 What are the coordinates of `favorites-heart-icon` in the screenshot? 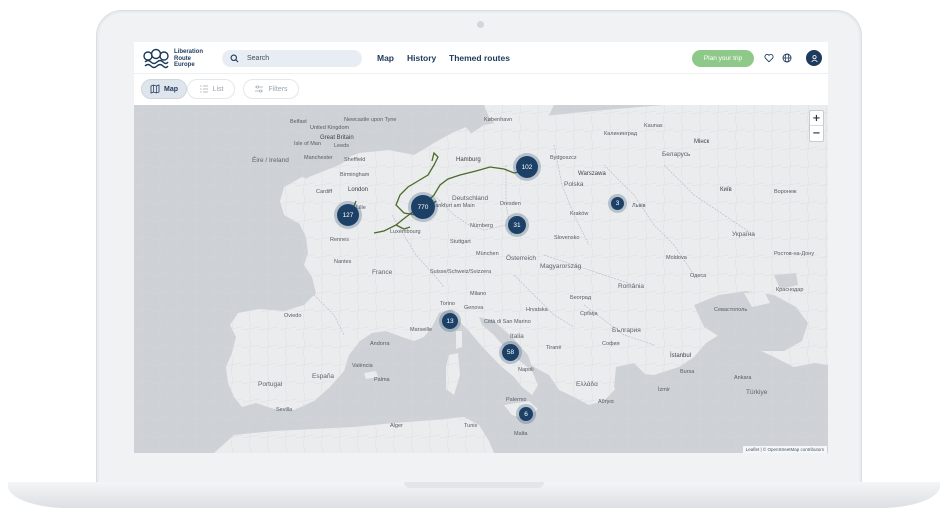 It's located at (769, 58).